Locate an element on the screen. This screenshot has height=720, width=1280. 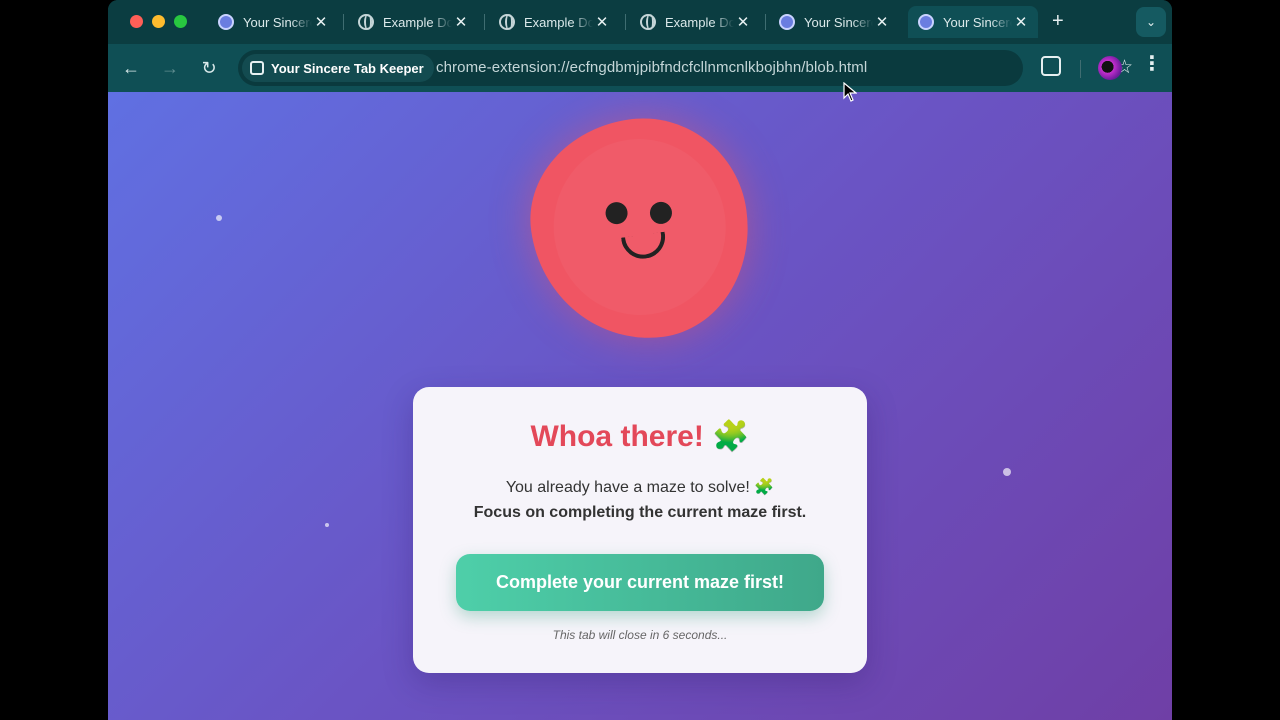
site-info-chip: Your Sincere Tab Keeper is located at coordinates (338, 68).